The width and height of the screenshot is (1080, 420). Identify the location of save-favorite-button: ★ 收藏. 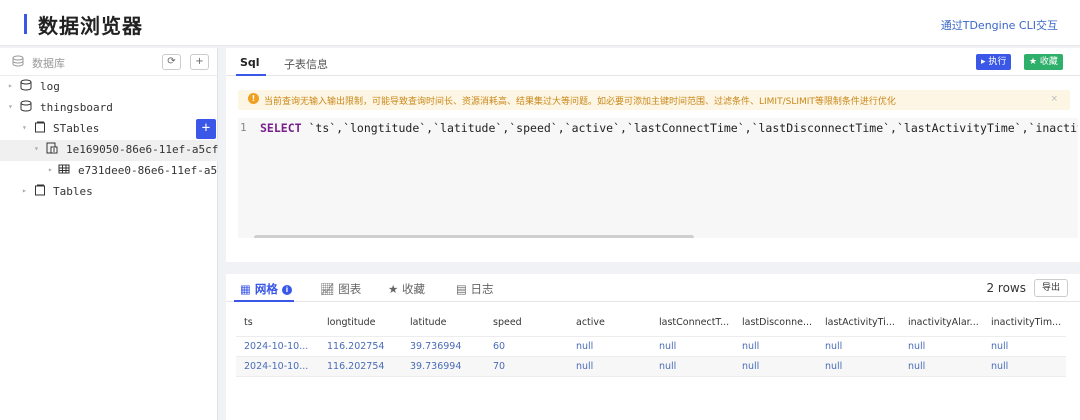
(1043, 62).